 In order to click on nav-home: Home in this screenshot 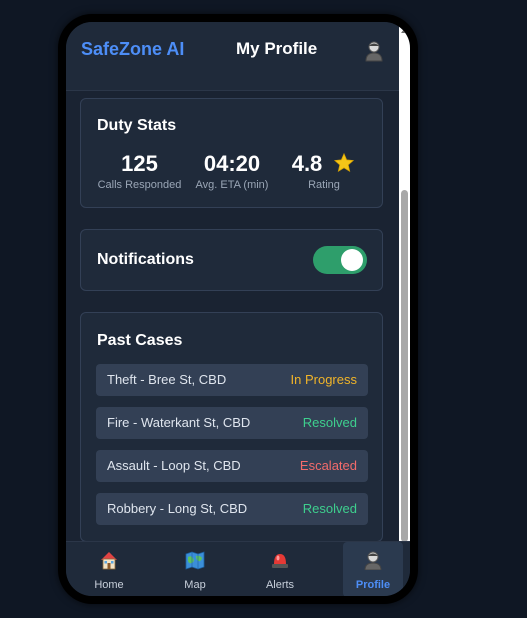, I will do `click(109, 569)`.